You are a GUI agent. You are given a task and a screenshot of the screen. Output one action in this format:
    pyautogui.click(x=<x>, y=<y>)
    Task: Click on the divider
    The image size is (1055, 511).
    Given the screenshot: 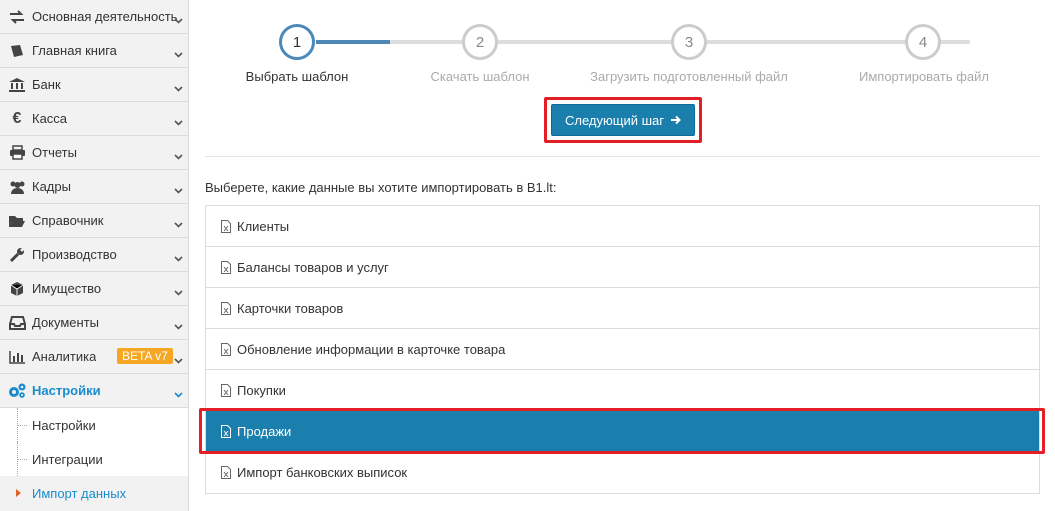 What is the action you would take?
    pyautogui.click(x=622, y=156)
    